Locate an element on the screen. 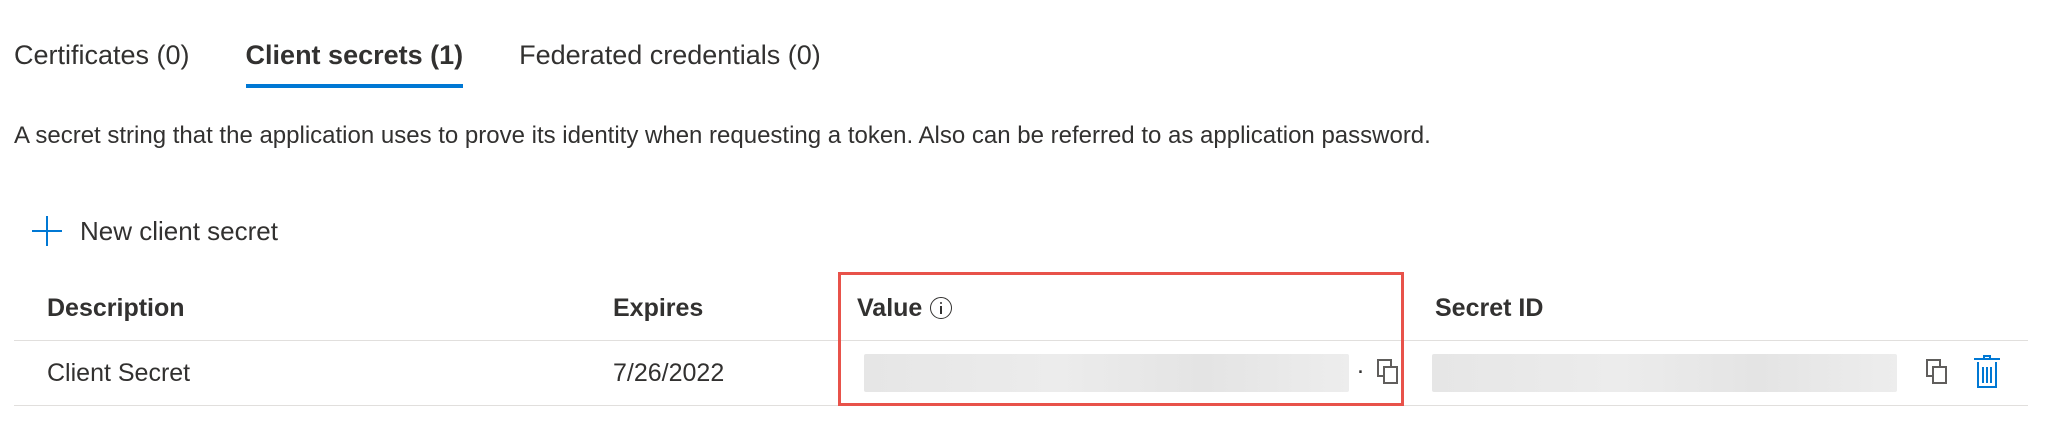  table-row: Client Secret 7/26/2022 . is located at coordinates (1021, 373).